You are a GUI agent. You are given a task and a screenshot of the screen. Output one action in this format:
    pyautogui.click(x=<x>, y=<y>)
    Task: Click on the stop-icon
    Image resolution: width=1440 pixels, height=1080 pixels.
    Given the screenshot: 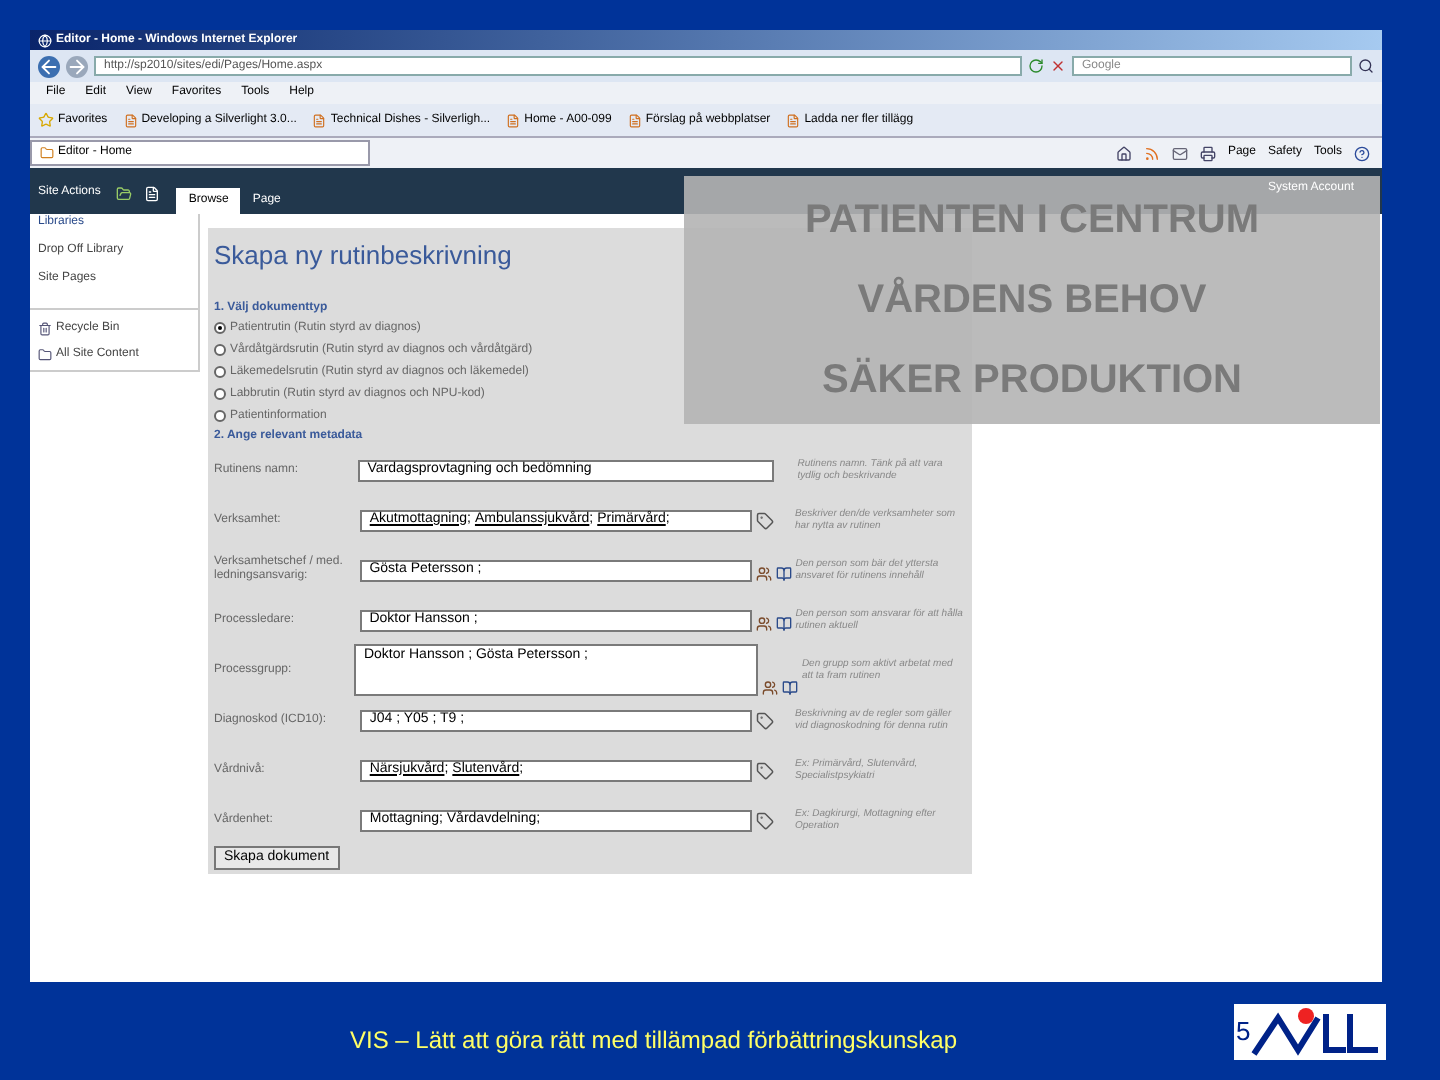 What is the action you would take?
    pyautogui.click(x=1058, y=66)
    